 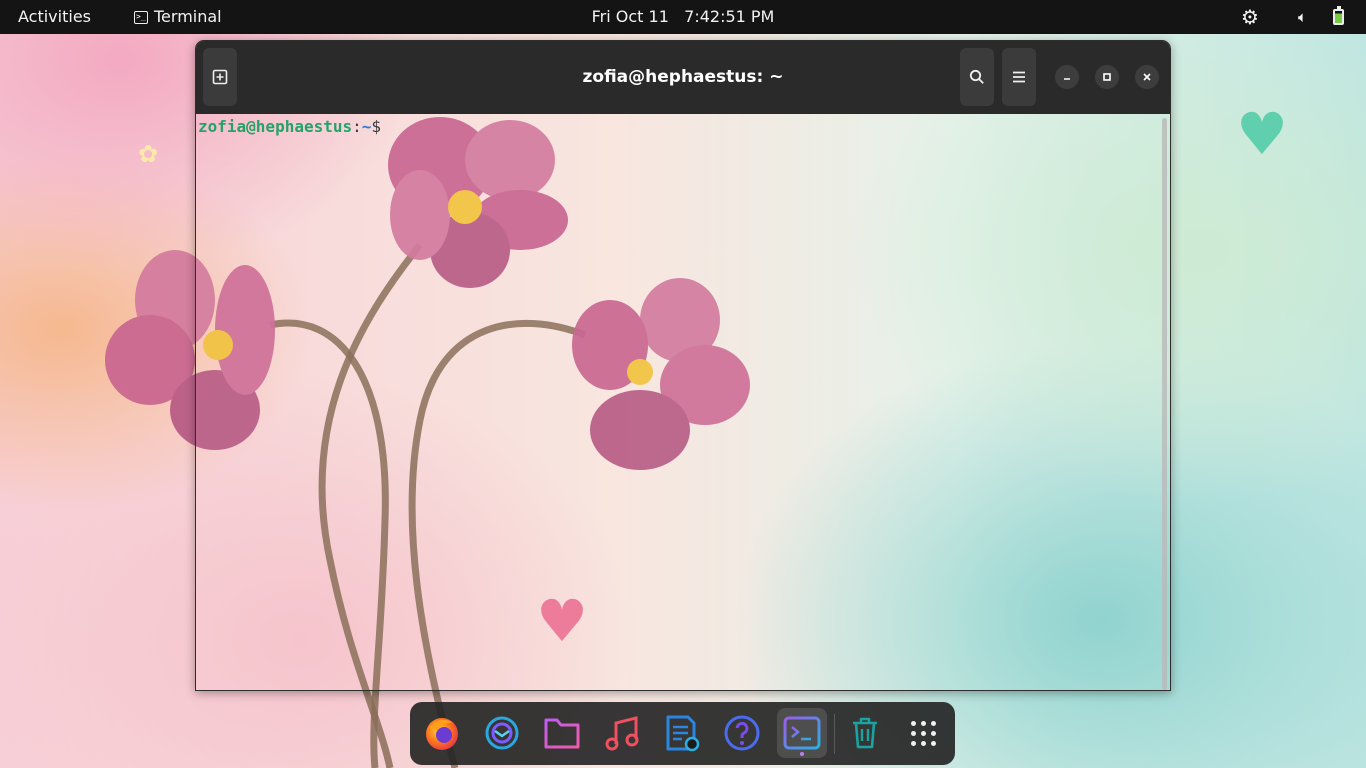 What do you see at coordinates (1262, 134) in the screenshot?
I see `green-heart-decoration: ♥` at bounding box center [1262, 134].